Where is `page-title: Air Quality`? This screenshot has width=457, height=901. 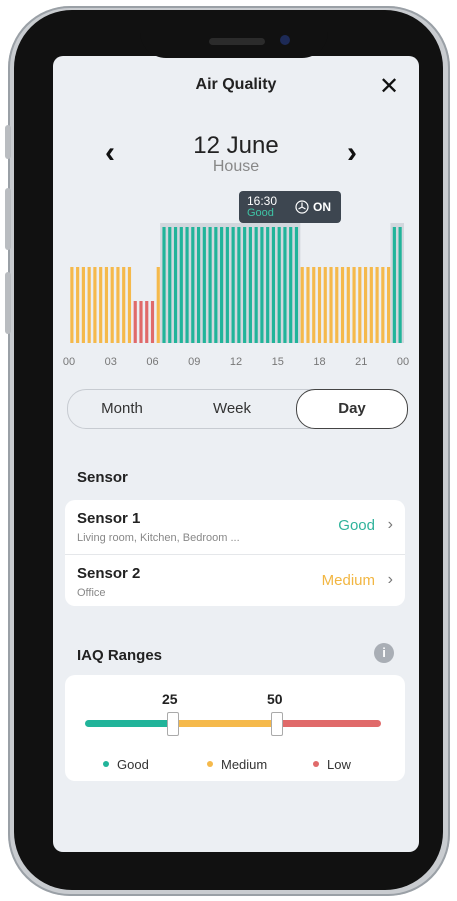 page-title: Air Quality is located at coordinates (236, 84).